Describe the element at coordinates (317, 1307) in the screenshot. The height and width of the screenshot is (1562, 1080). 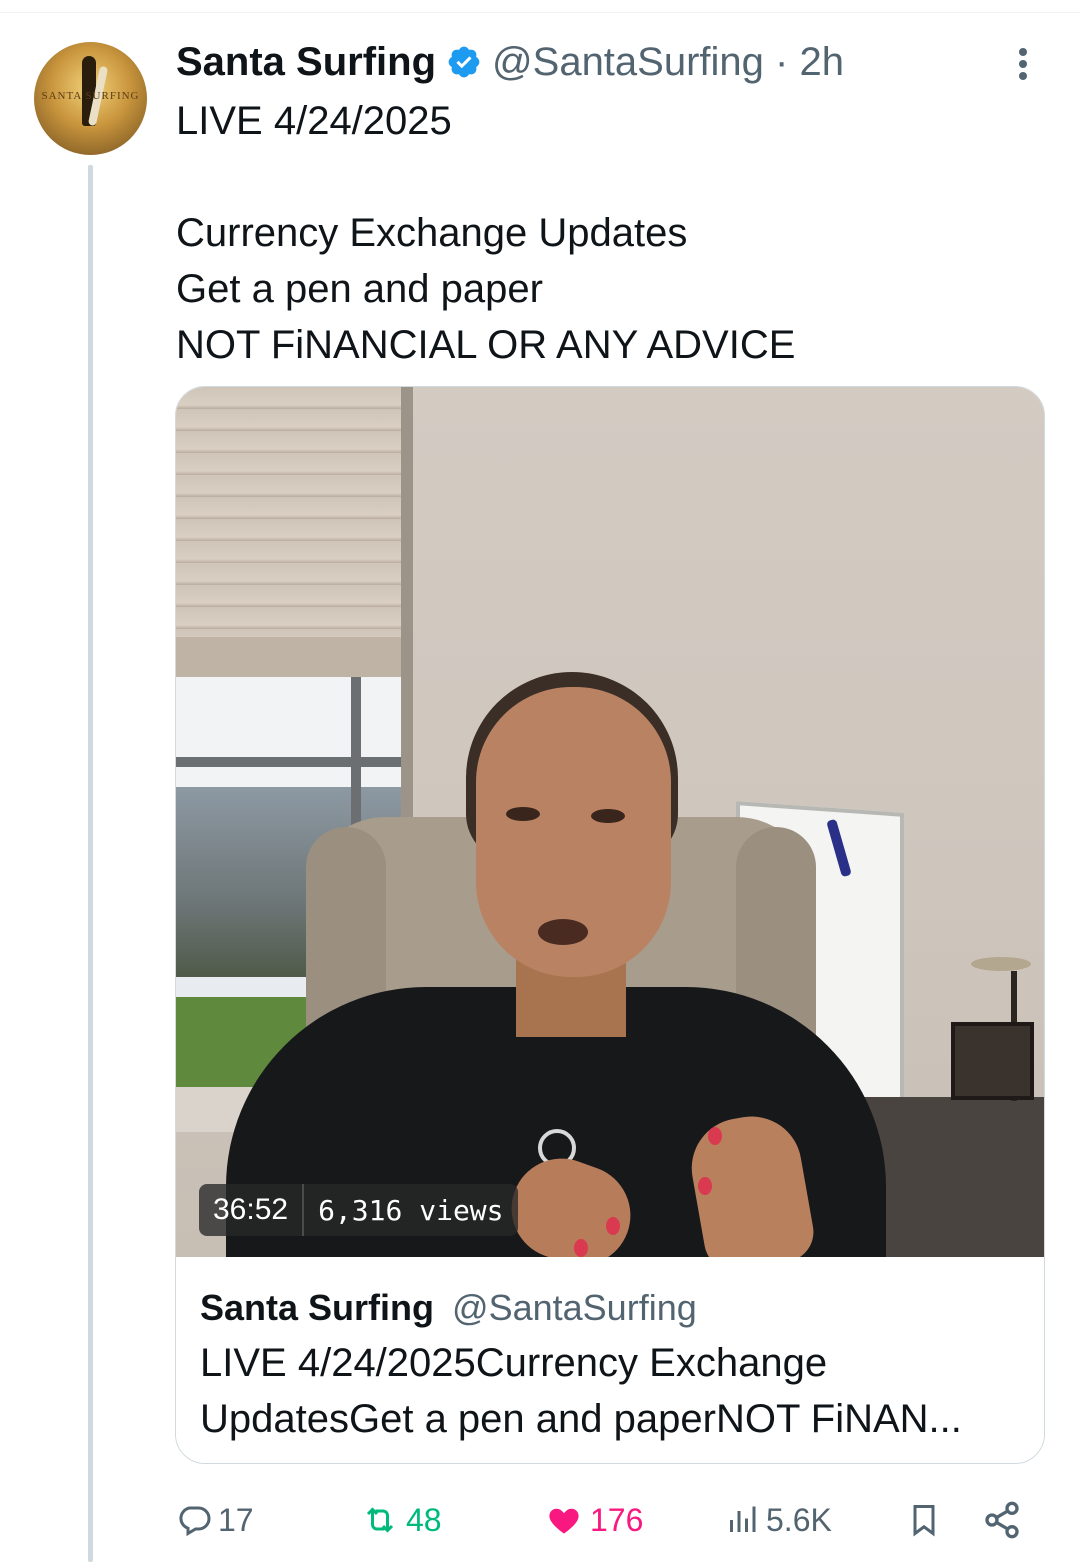
I see `card-author-name: Santa Surfing` at that location.